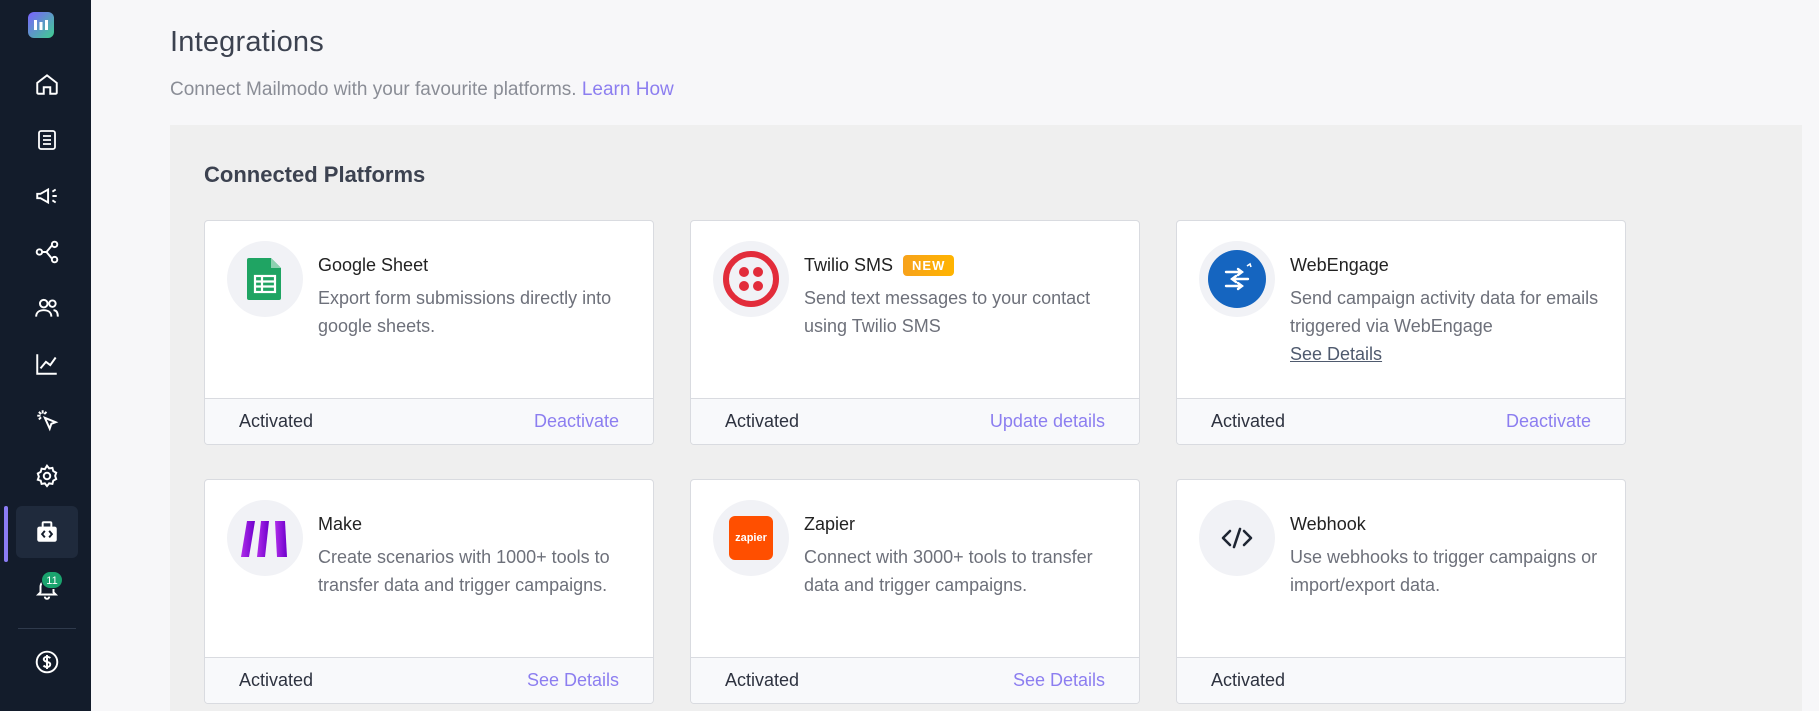 The width and height of the screenshot is (1819, 711). I want to click on sidebar-item-settings, so click(47, 476).